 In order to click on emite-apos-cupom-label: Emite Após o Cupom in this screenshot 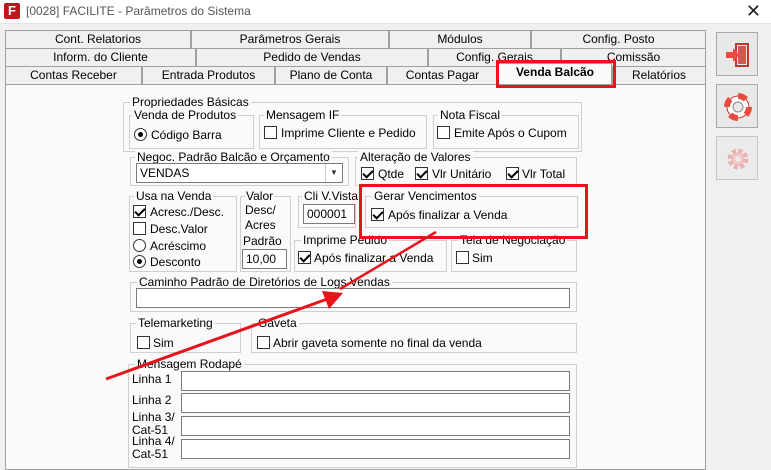, I will do `click(510, 133)`.